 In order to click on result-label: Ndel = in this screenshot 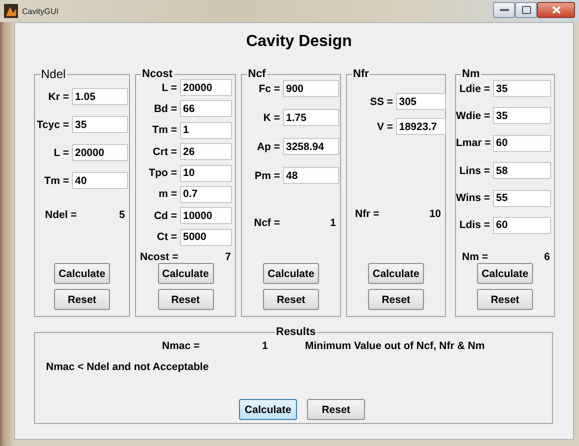, I will do `click(61, 215)`.